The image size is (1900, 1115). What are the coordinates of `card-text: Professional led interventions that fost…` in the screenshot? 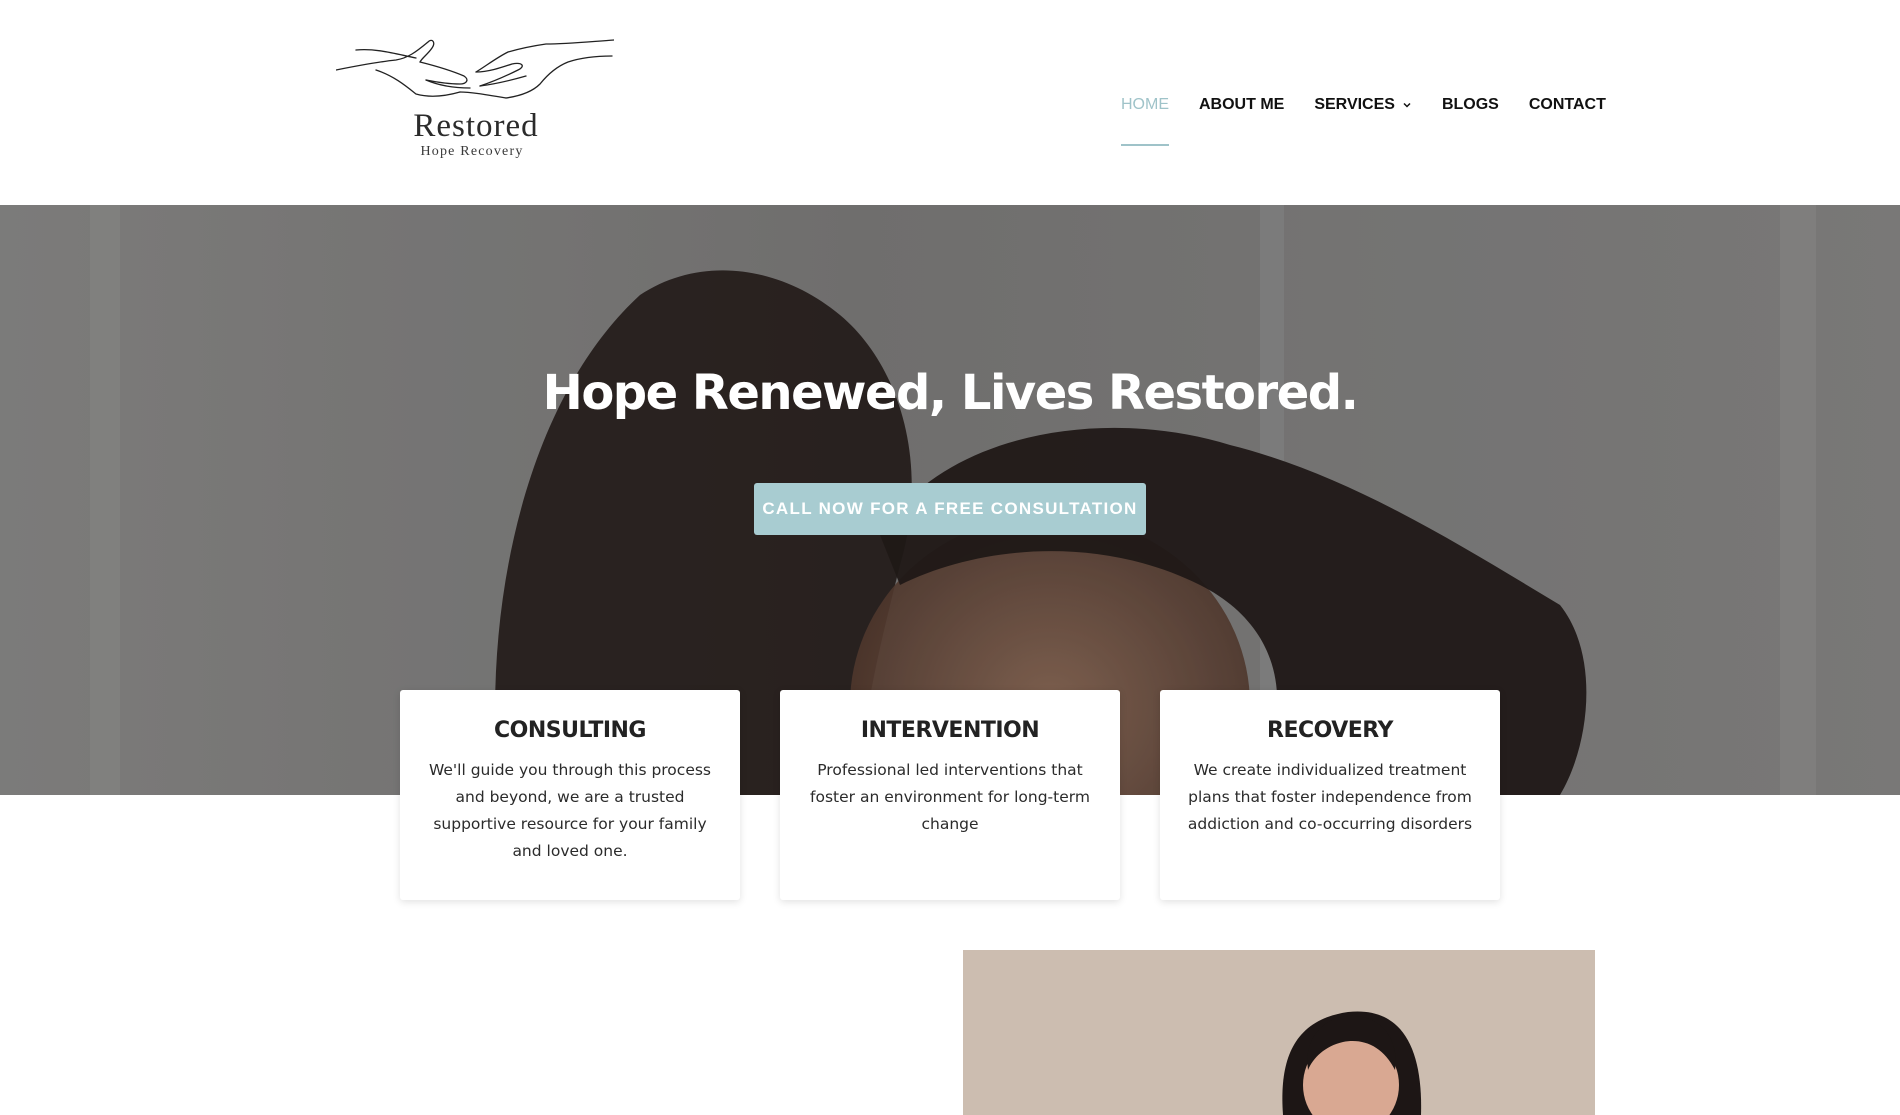 It's located at (950, 797).